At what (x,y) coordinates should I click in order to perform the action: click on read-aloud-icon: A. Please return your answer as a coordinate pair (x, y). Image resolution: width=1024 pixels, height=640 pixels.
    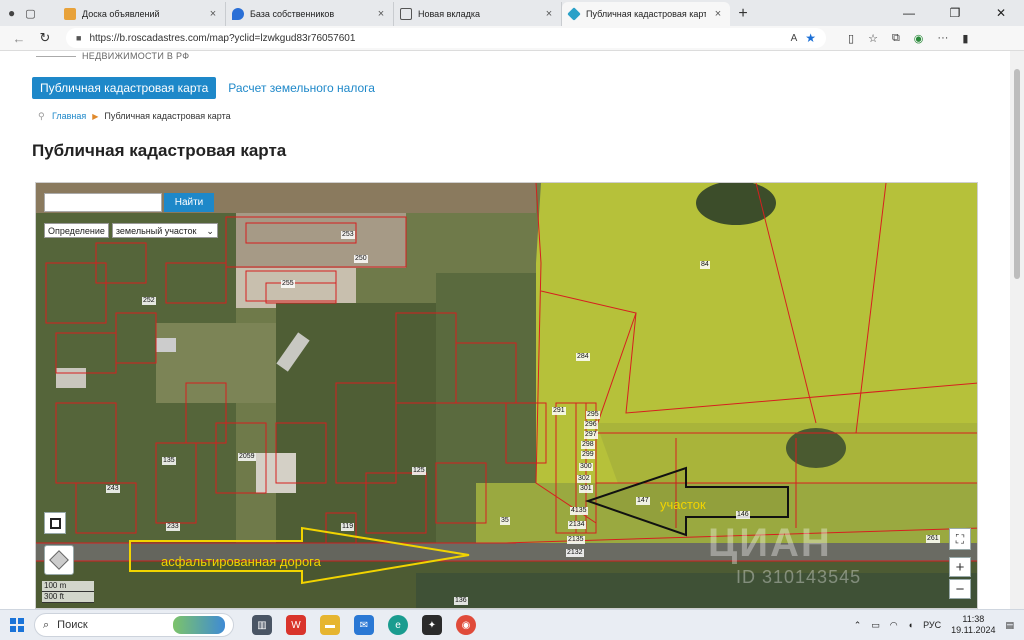
    Looking at the image, I should click on (794, 38).